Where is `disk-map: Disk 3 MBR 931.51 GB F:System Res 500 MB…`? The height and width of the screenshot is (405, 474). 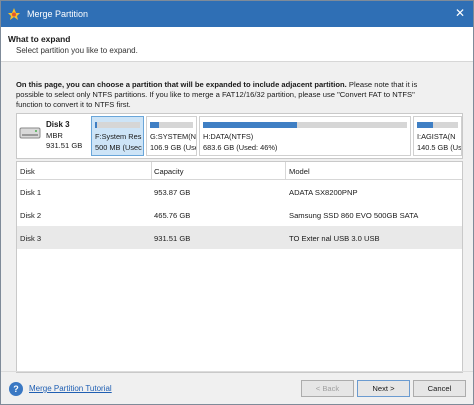 disk-map: Disk 3 MBR 931.51 GB F:System Res 500 MB… is located at coordinates (239, 136).